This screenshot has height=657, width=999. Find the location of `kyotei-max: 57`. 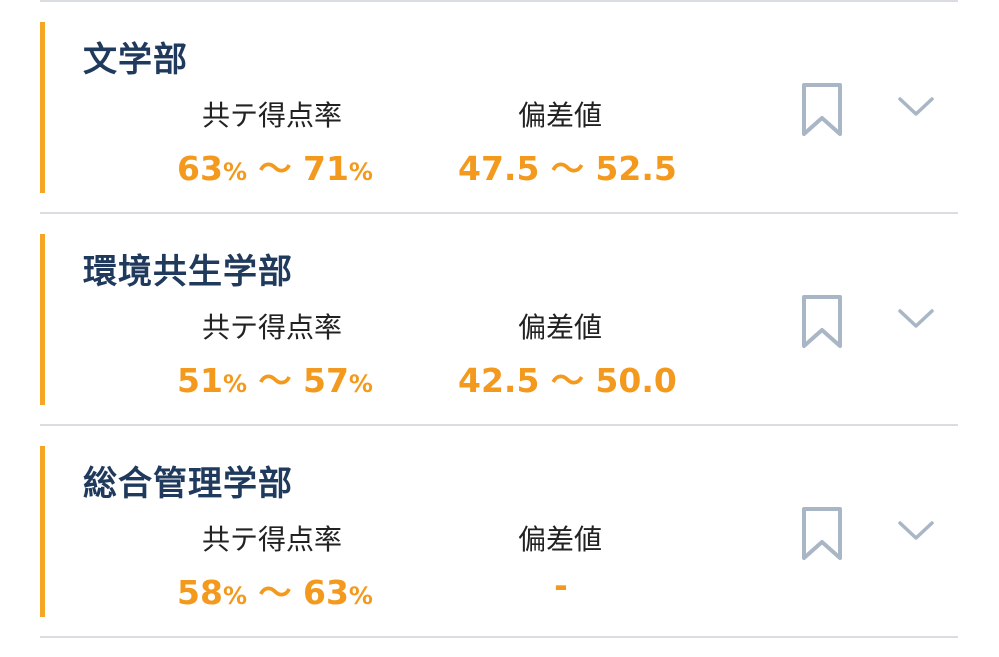

kyotei-max: 57 is located at coordinates (325, 380).